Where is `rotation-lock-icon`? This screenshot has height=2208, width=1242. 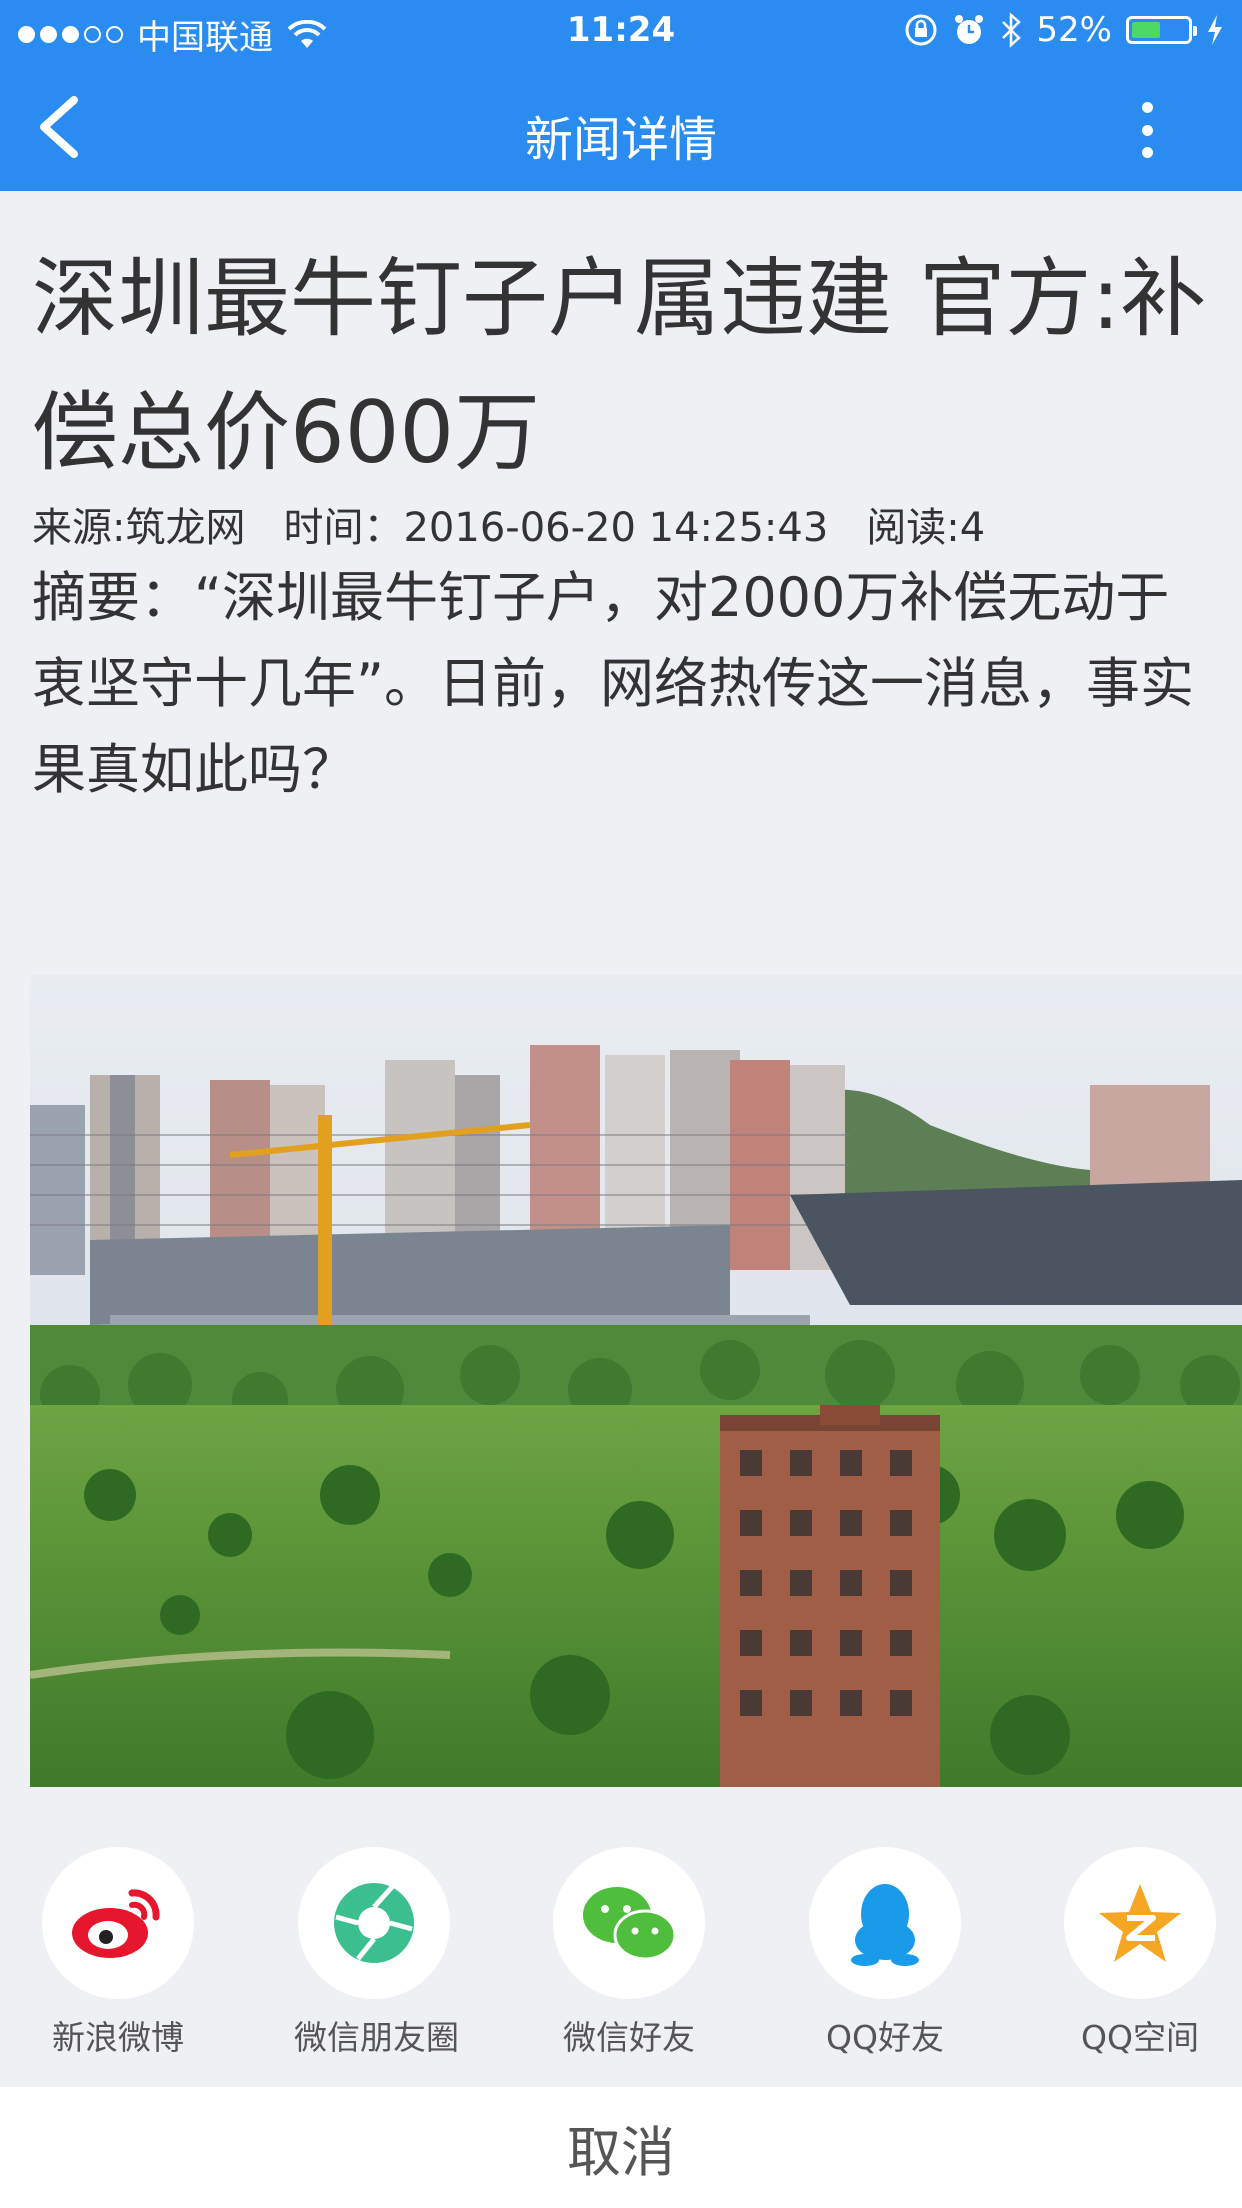 rotation-lock-icon is located at coordinates (921, 30).